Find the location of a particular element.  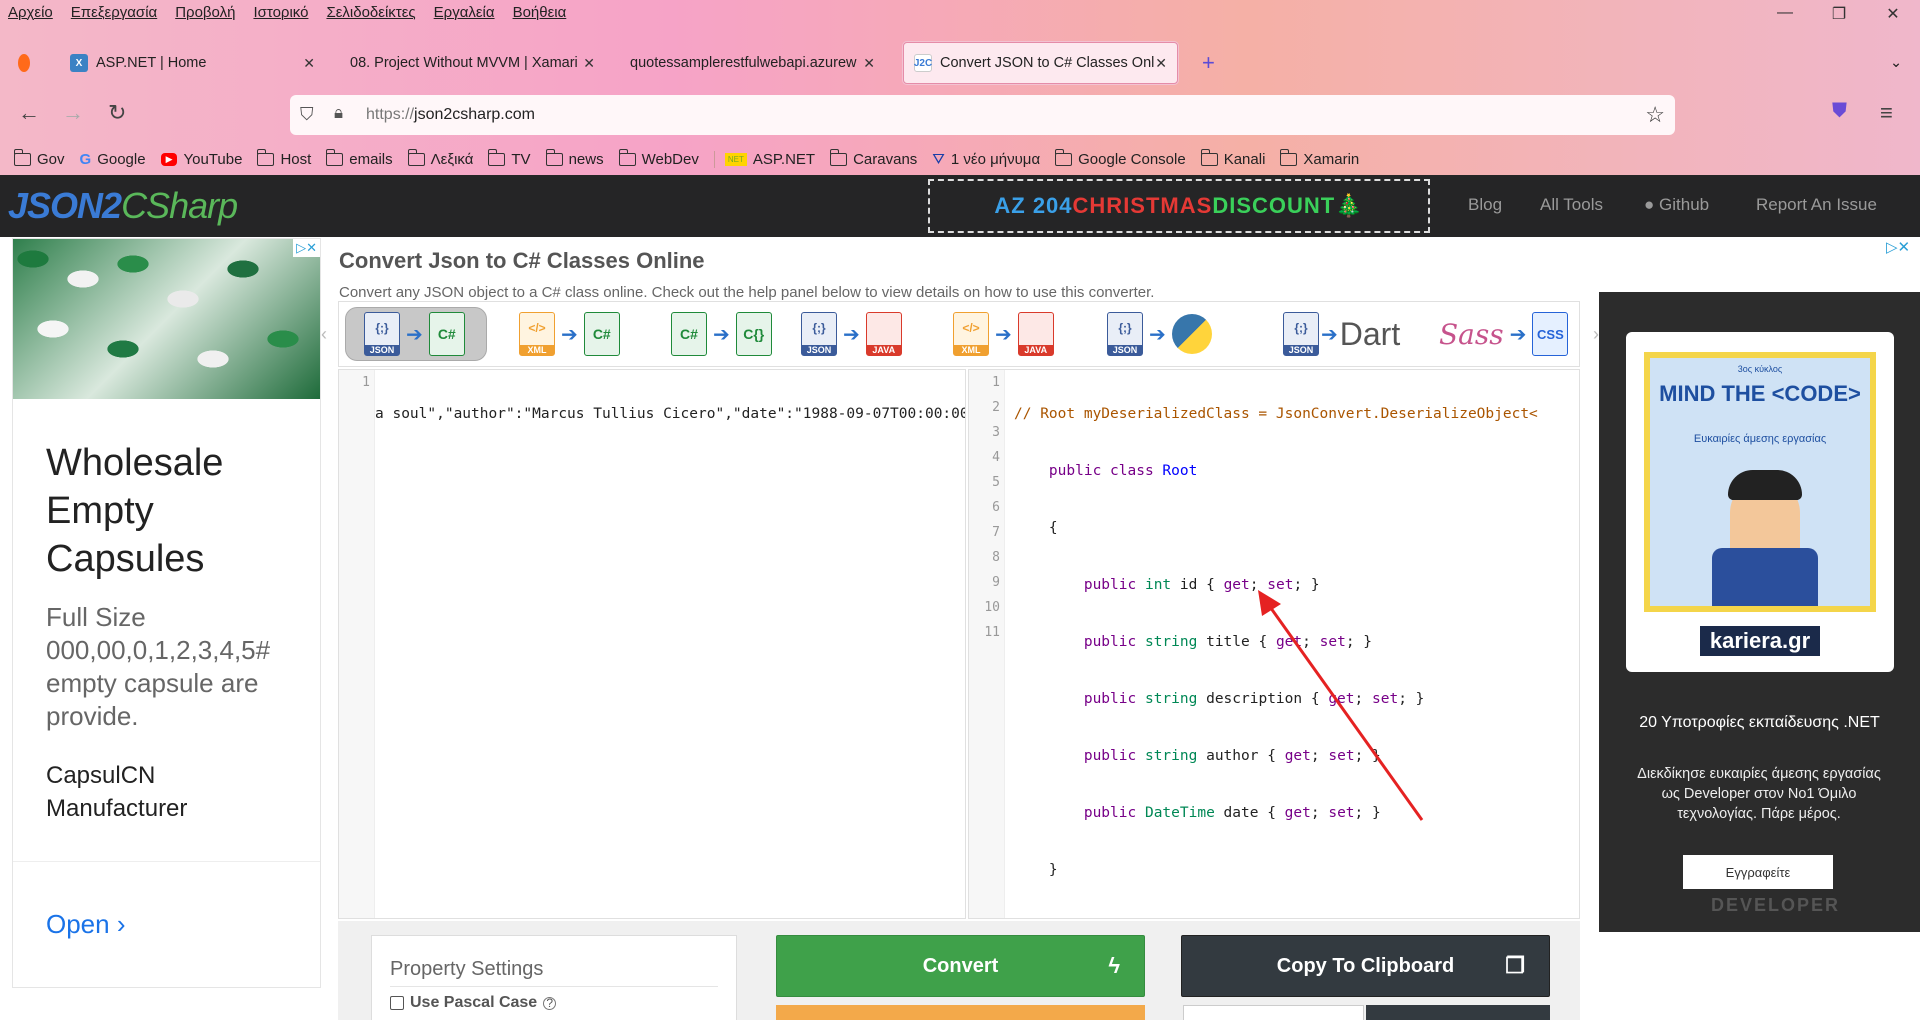

convert-button: Convert ϟ is located at coordinates (960, 966).